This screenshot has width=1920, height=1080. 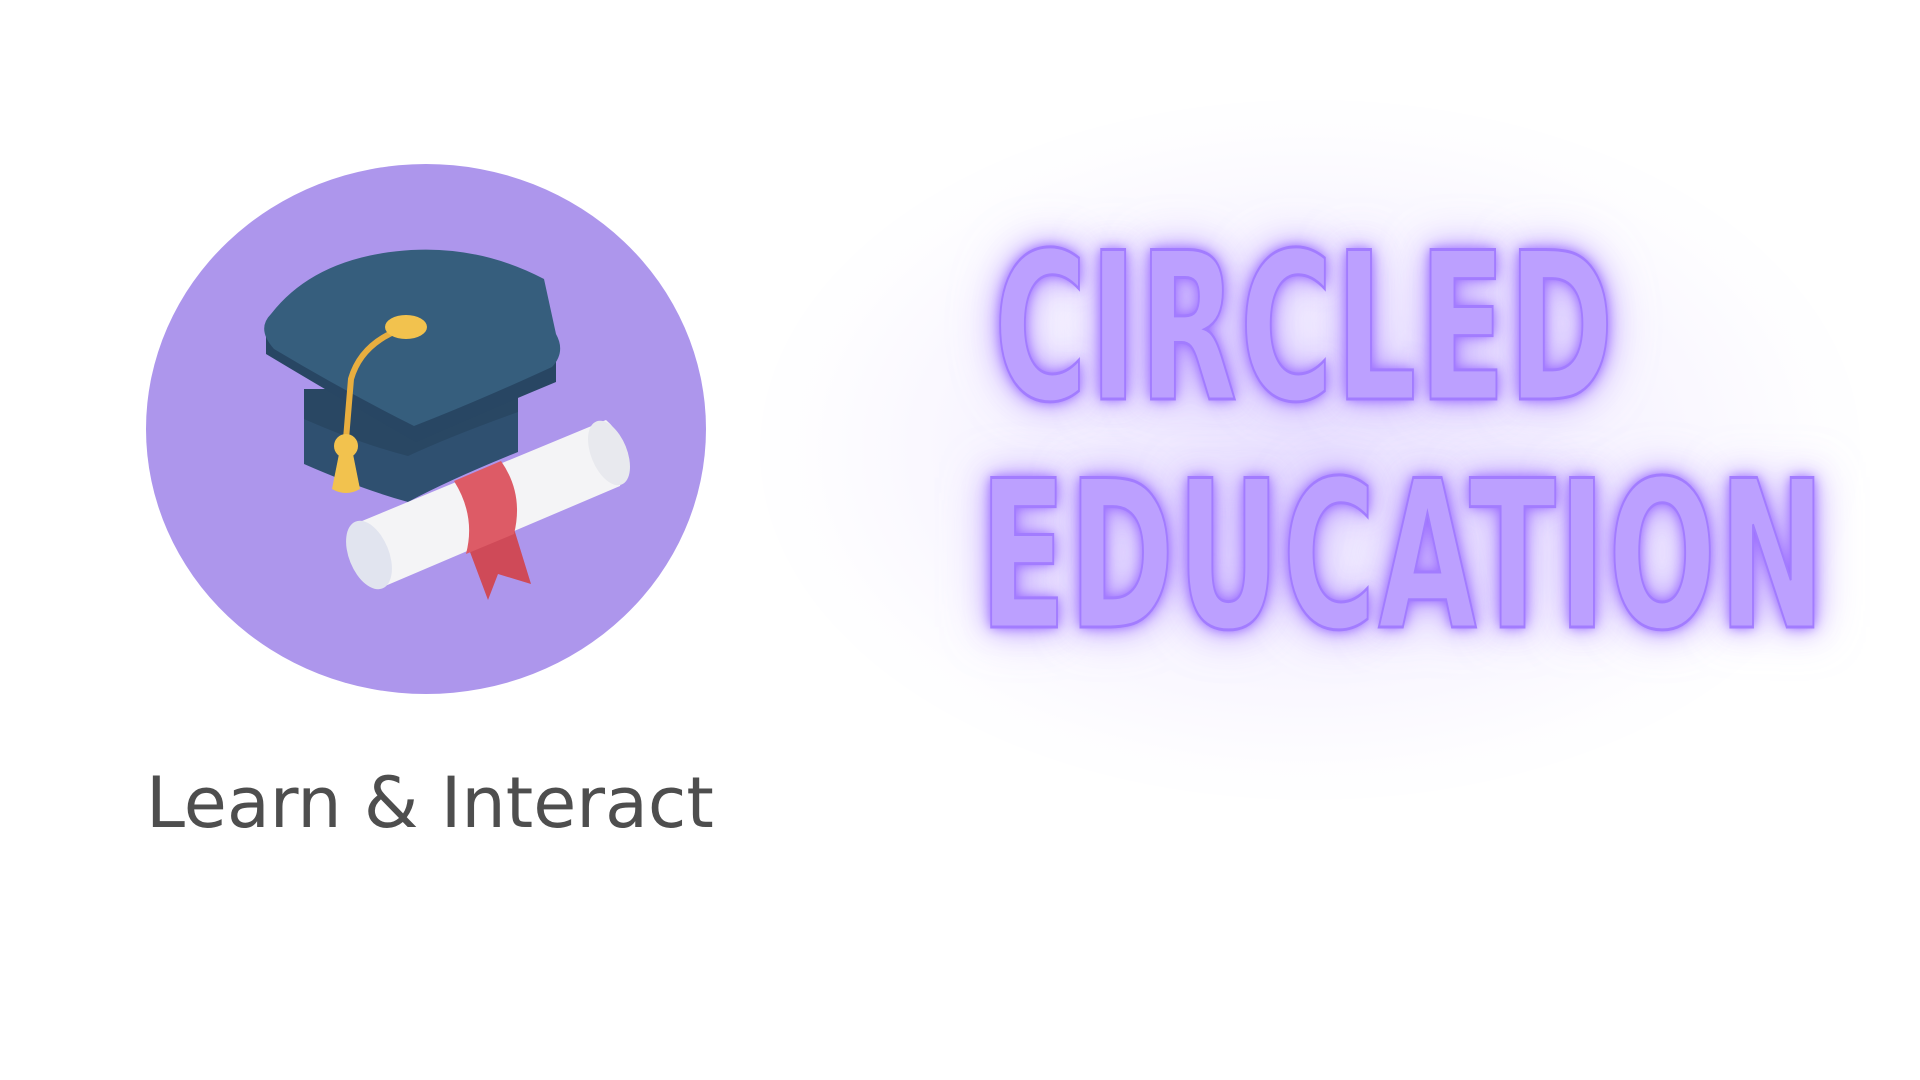 I want to click on headline-line-1: CIRCLED, so click(x=1305, y=329).